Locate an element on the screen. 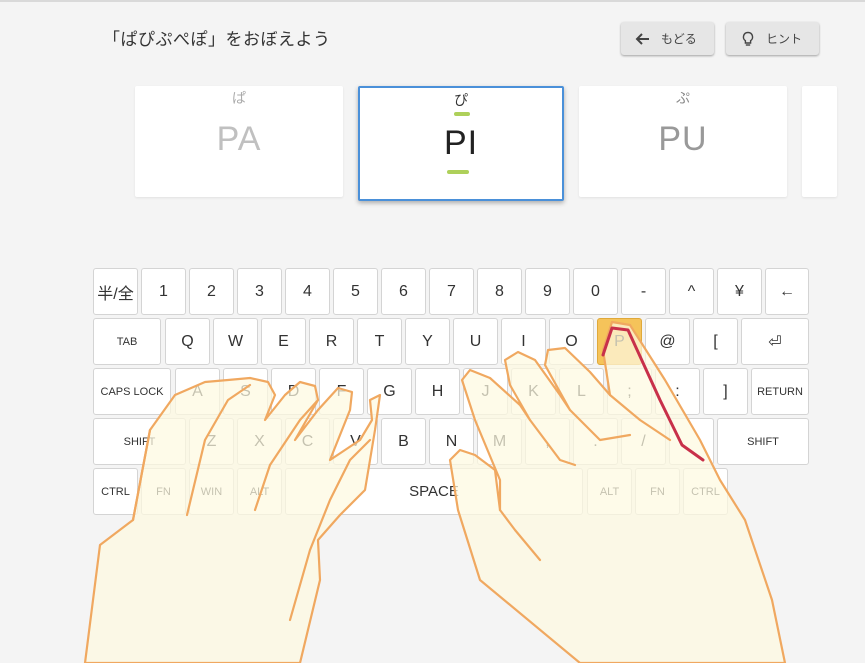 The image size is (865, 663). key-symbol: ^ is located at coordinates (691, 291).